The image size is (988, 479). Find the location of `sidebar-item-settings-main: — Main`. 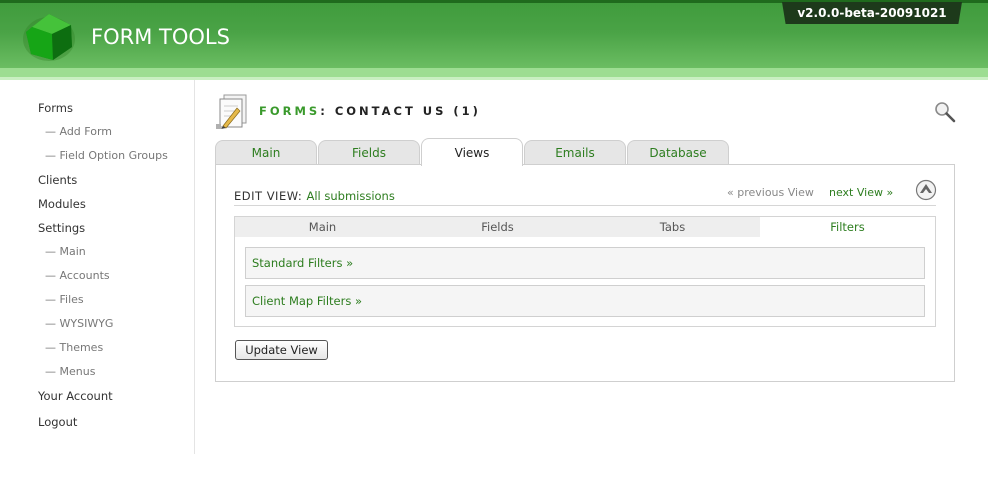

sidebar-item-settings-main: — Main is located at coordinates (65, 251).